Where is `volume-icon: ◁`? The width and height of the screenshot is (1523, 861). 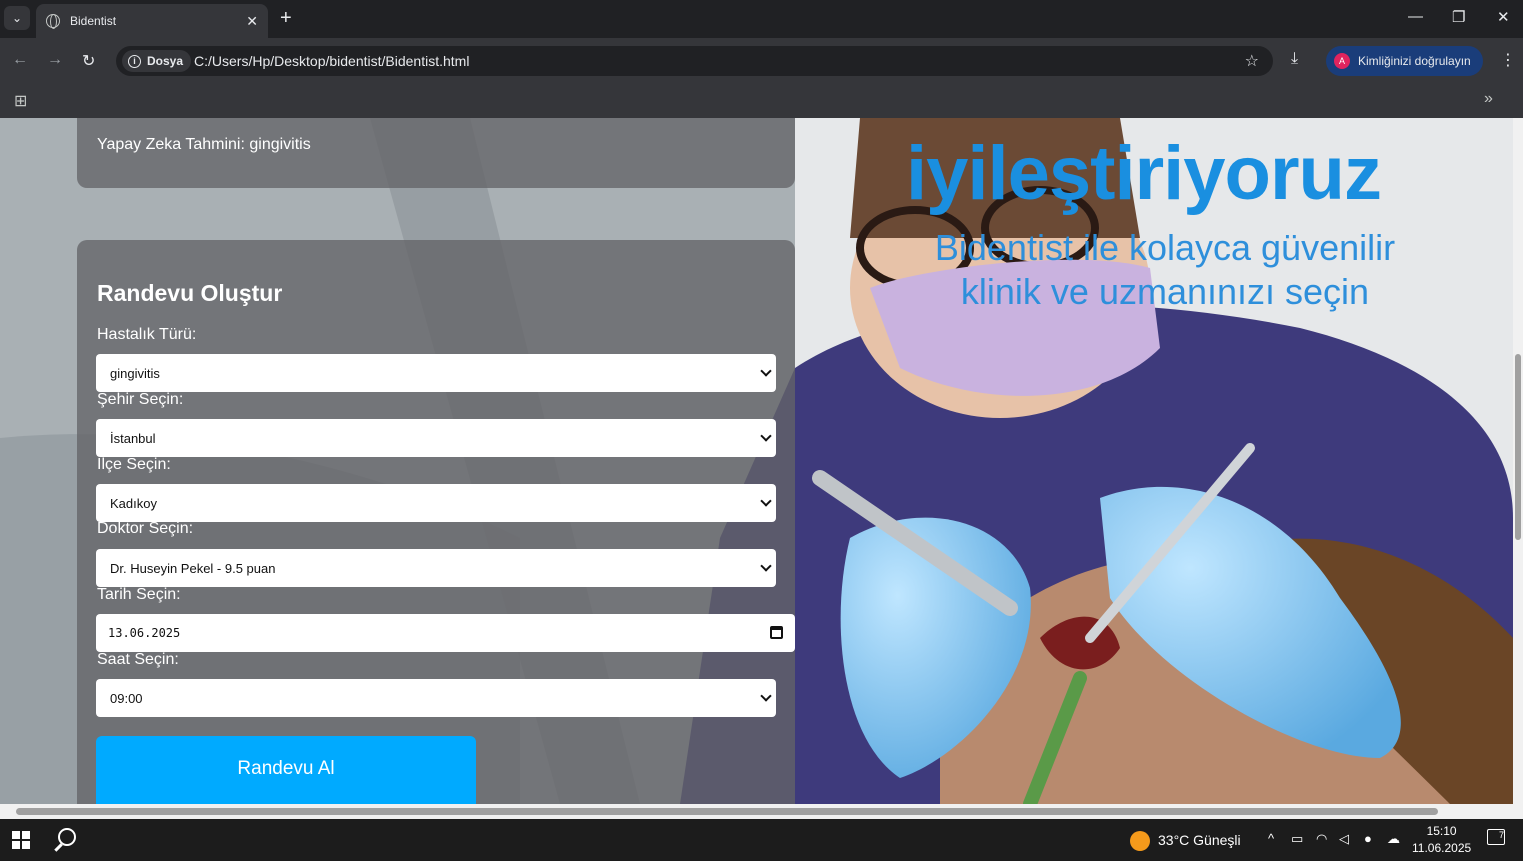
volume-icon: ◁ is located at coordinates (1344, 839).